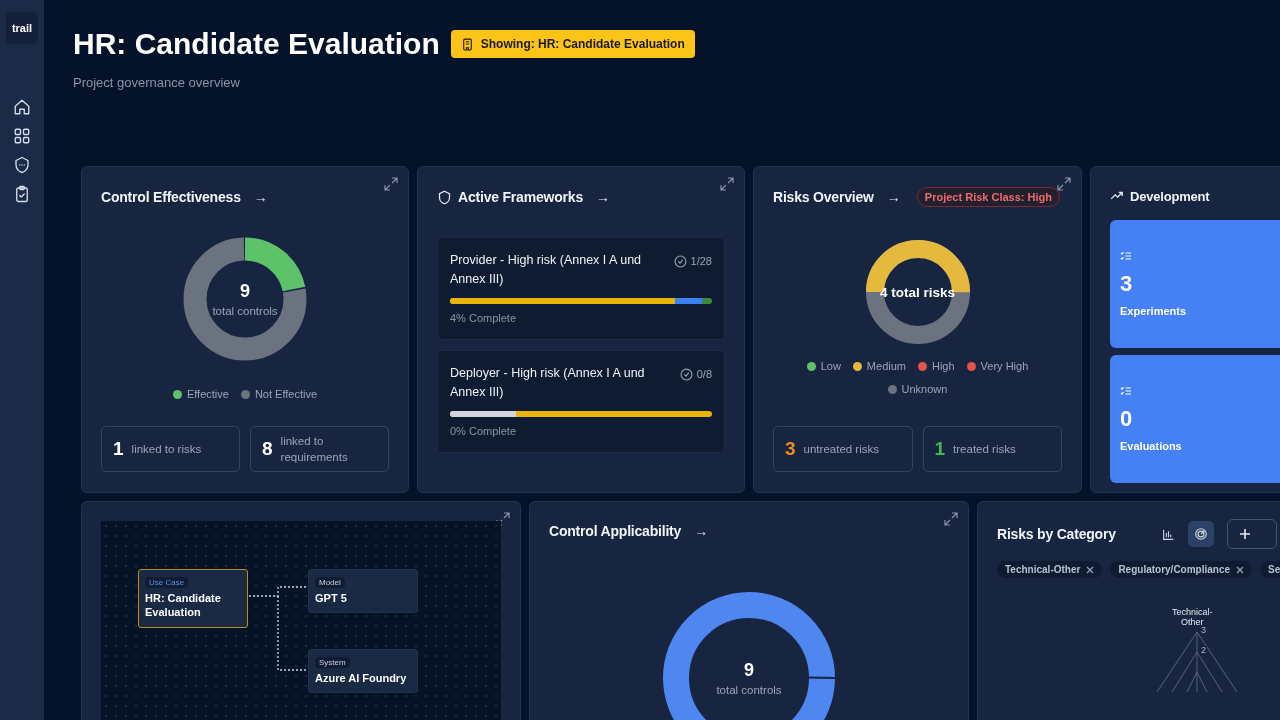 The image size is (1280, 720). I want to click on framework-name: Deployer - High risk (Annex I A und Annex III), so click(548, 383).